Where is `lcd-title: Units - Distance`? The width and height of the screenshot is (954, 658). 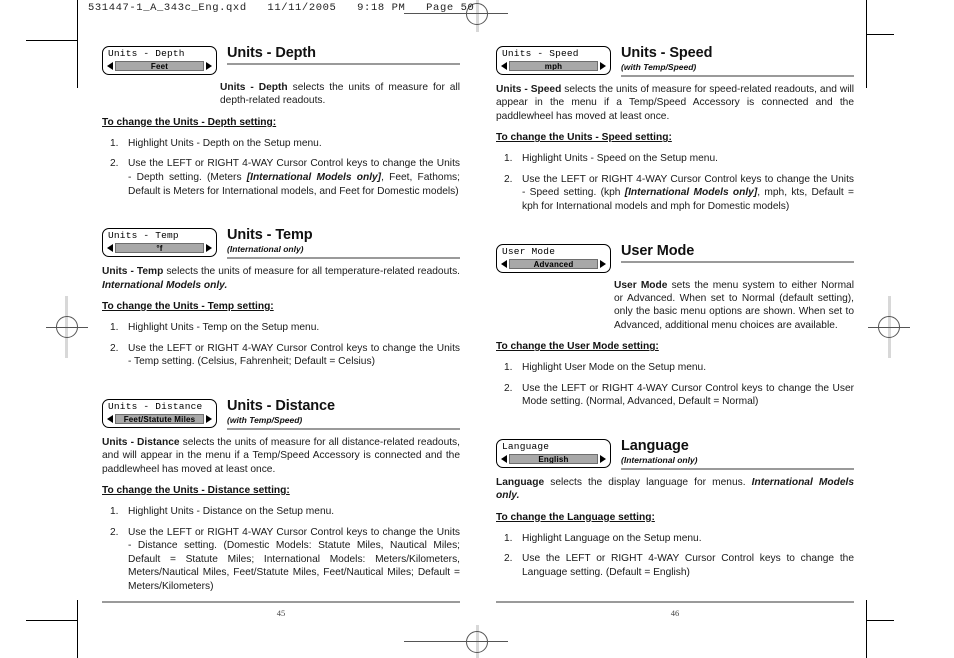 lcd-title: Units - Distance is located at coordinates (155, 406).